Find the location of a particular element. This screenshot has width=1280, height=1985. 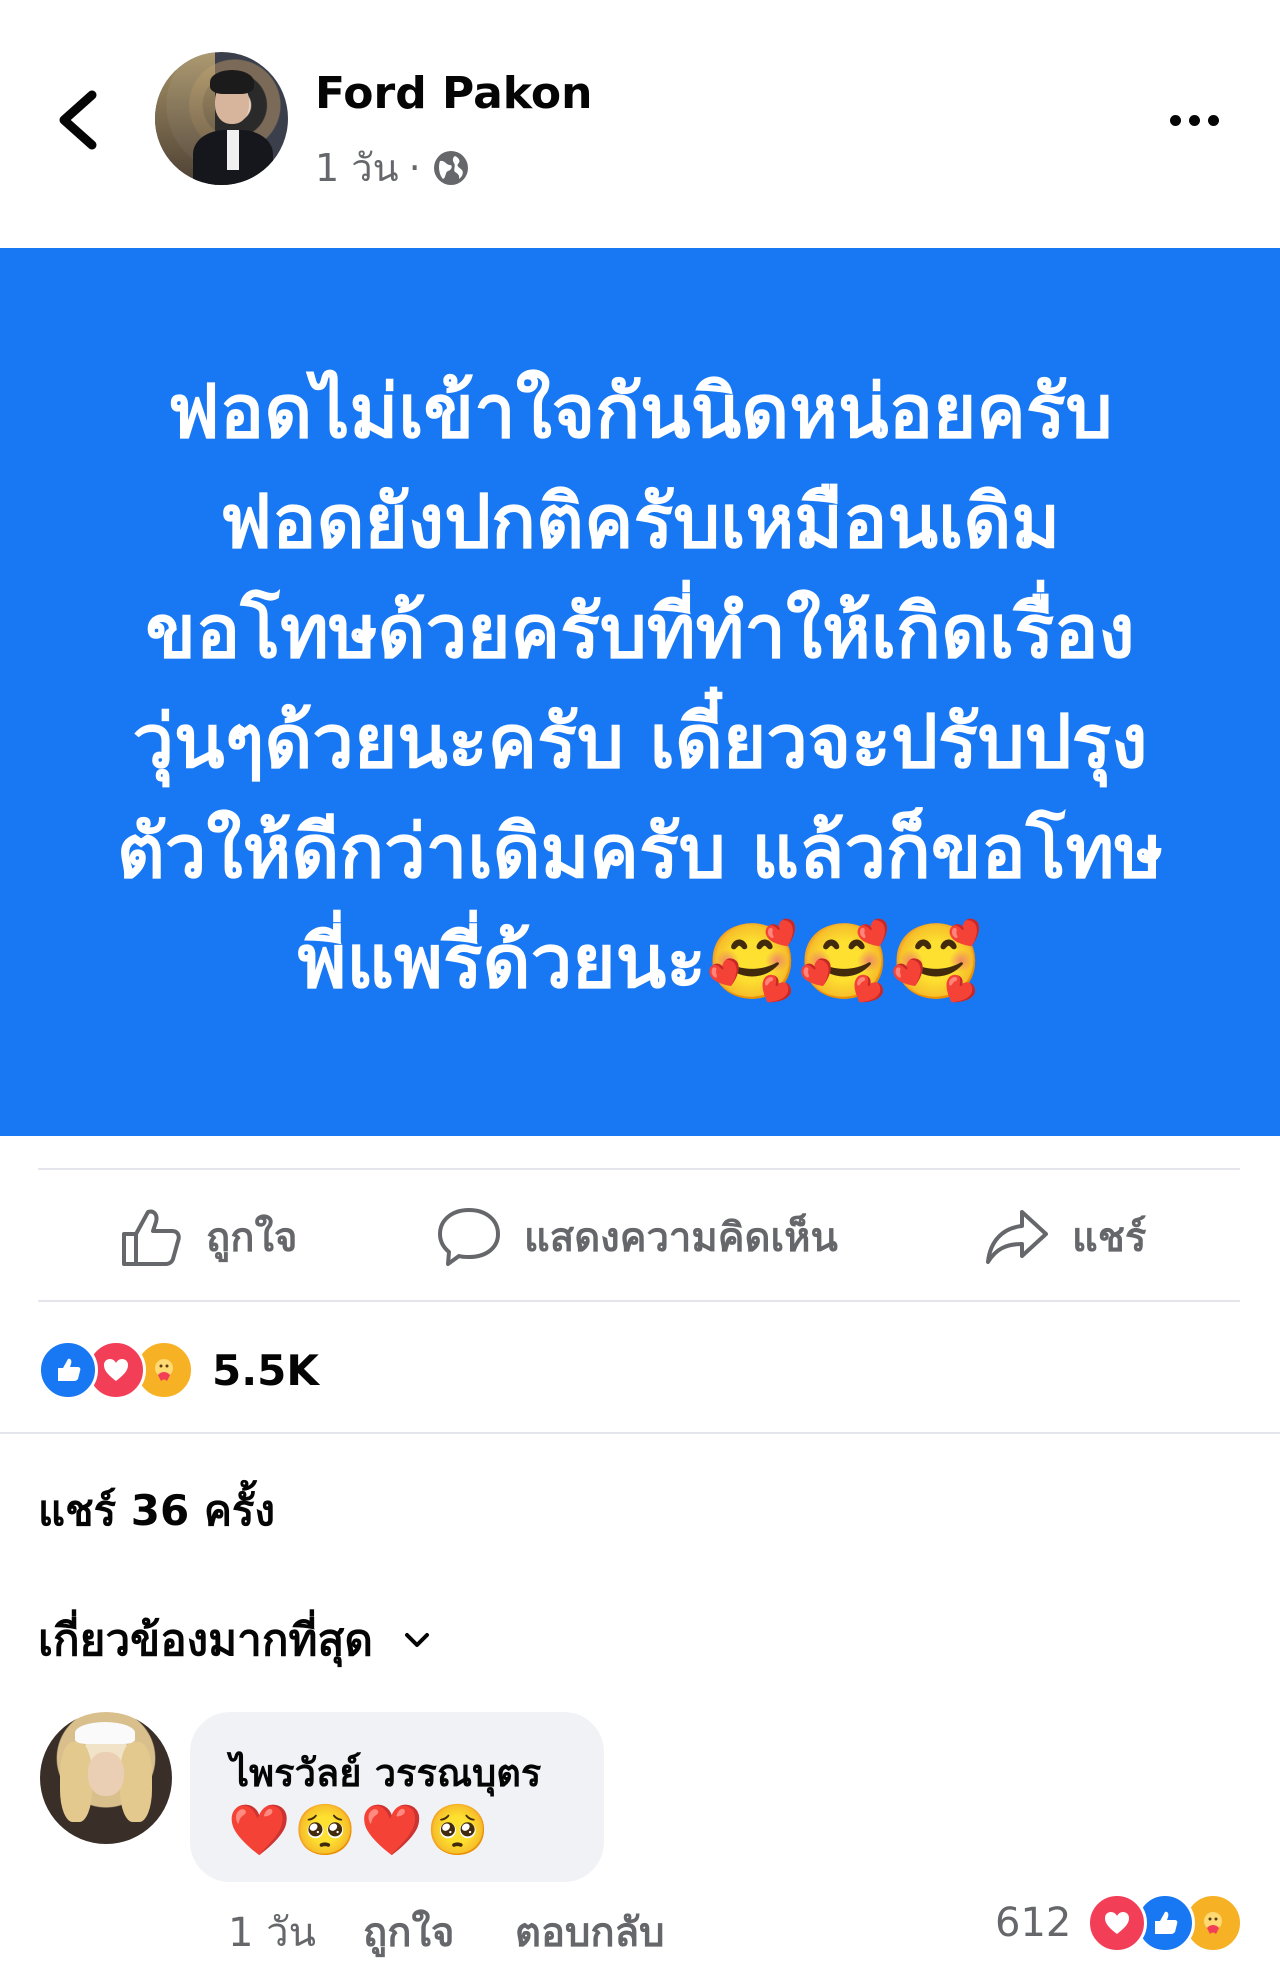

comment-bubble-icon is located at coordinates (469, 1237).